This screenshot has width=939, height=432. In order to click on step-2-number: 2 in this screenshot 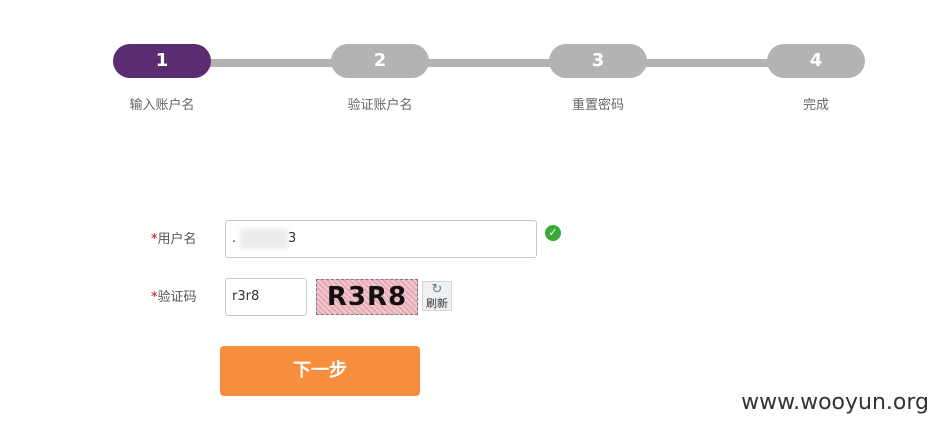, I will do `click(380, 61)`.